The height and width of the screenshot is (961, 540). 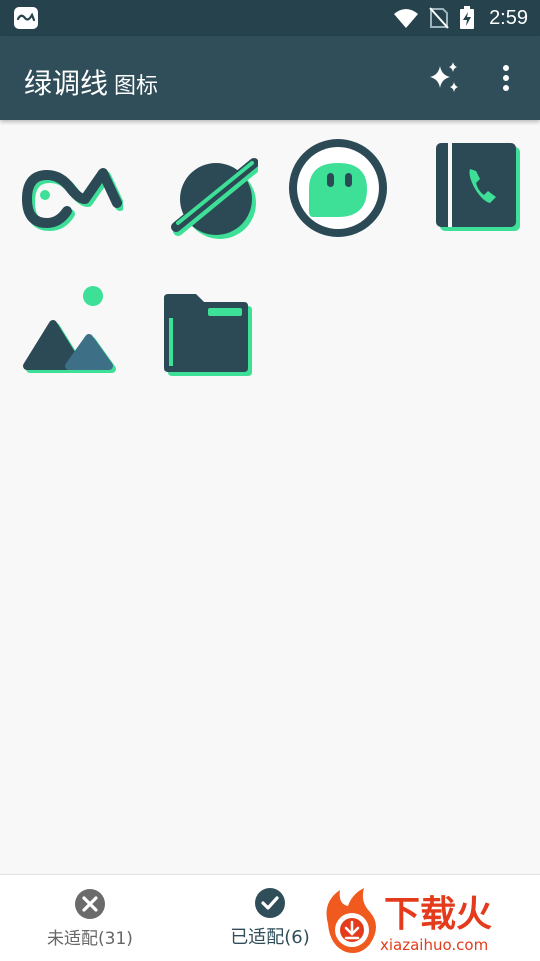 I want to click on page-title: 绿调线 图标, so click(x=91, y=82).